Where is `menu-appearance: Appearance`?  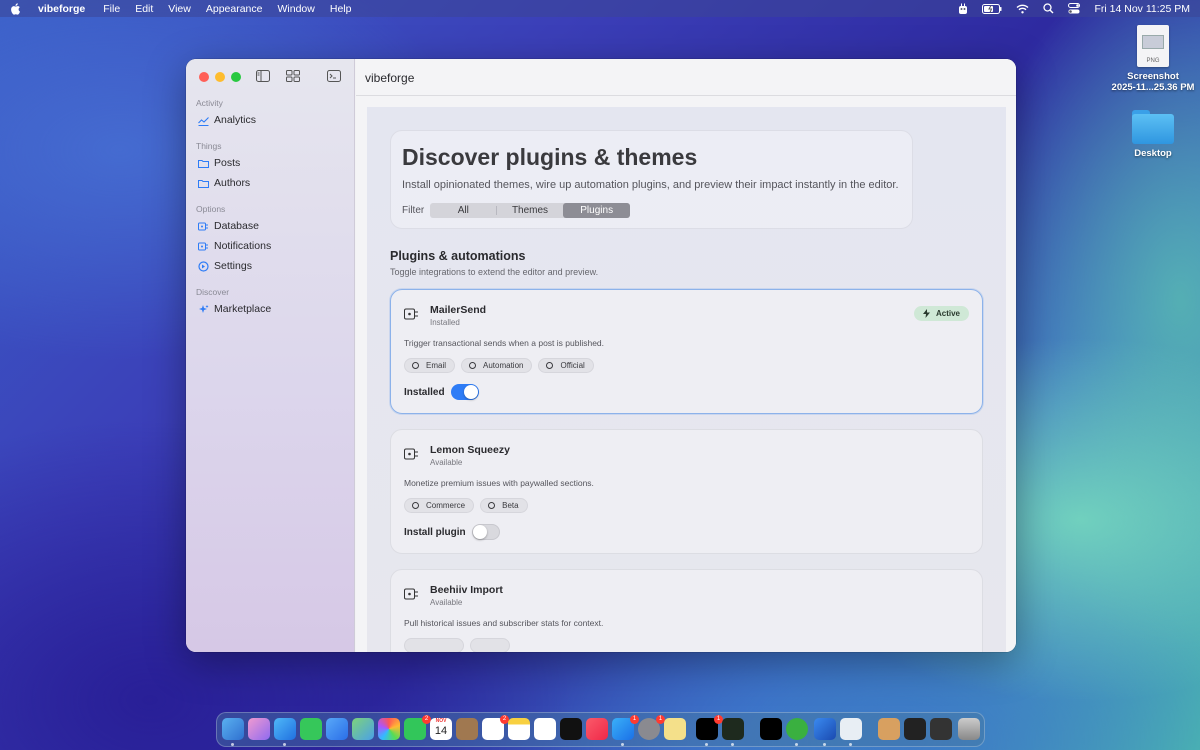 menu-appearance: Appearance is located at coordinates (234, 9).